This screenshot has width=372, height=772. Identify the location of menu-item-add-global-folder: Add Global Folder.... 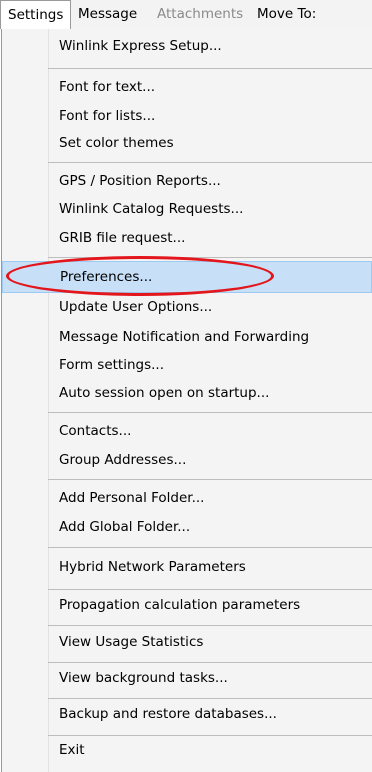
(187, 528).